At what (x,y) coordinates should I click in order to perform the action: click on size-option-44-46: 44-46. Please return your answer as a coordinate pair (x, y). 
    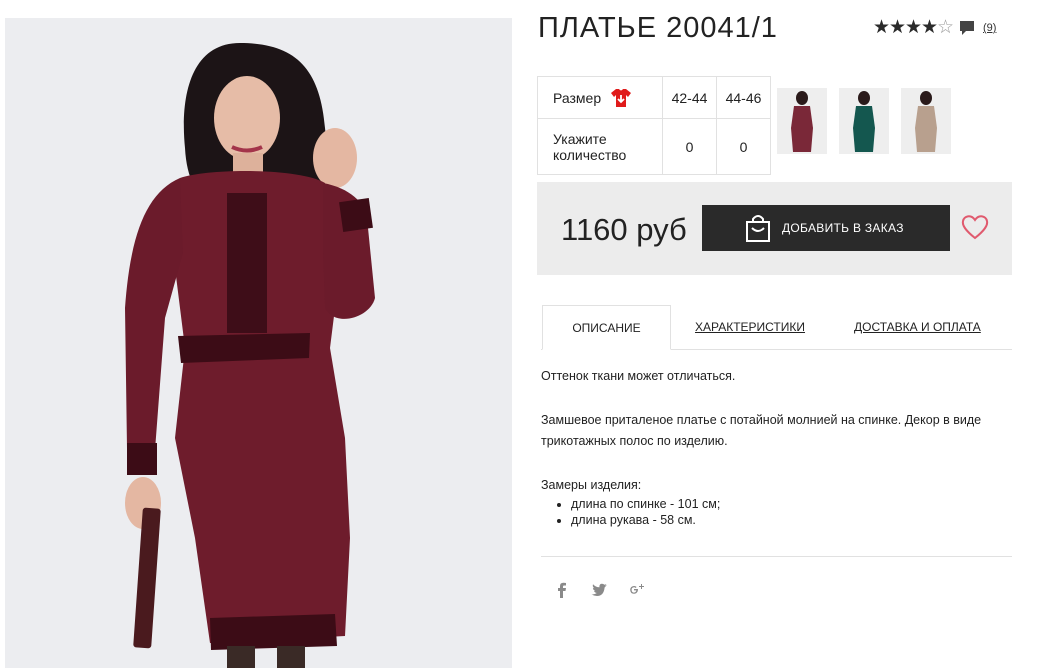
    Looking at the image, I should click on (743, 97).